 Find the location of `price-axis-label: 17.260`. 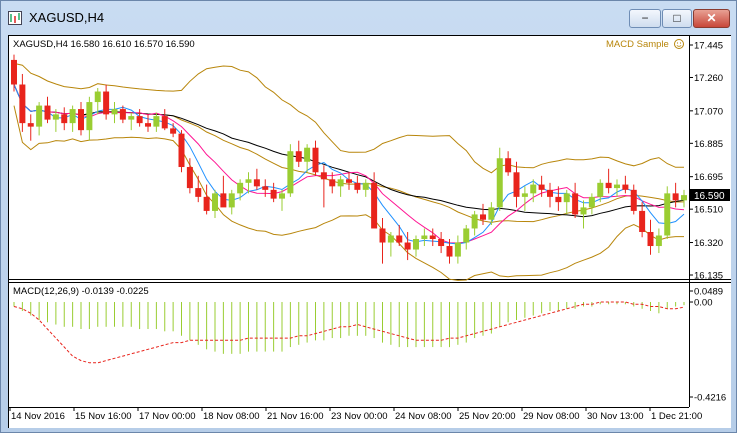

price-axis-label: 17.260 is located at coordinates (708, 78).